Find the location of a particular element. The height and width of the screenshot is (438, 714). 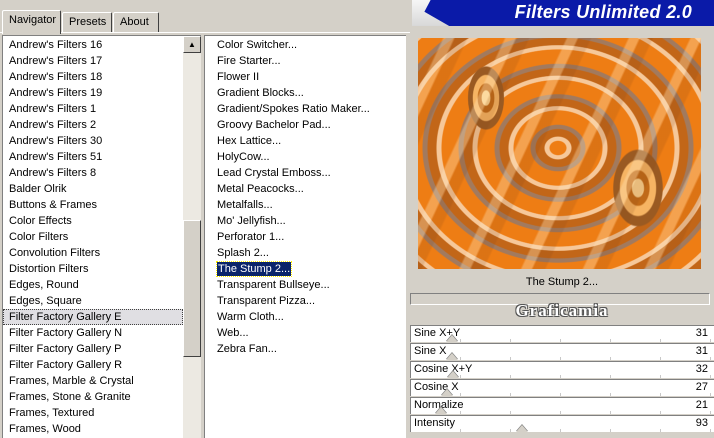

tab-navigator: Navigator is located at coordinates (31, 22).